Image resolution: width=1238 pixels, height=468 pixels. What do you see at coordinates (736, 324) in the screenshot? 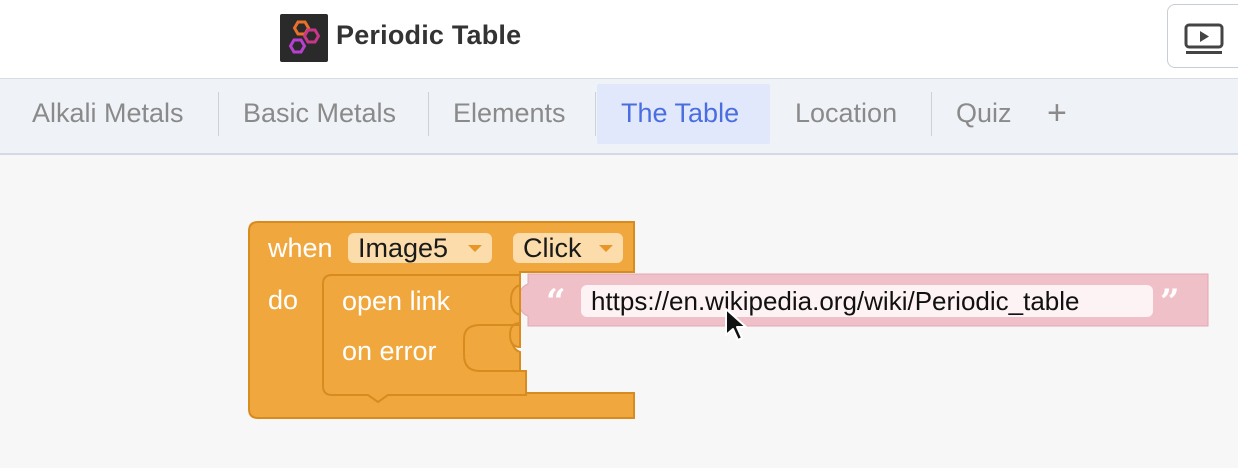
I see `mouse-pointer-icon` at bounding box center [736, 324].